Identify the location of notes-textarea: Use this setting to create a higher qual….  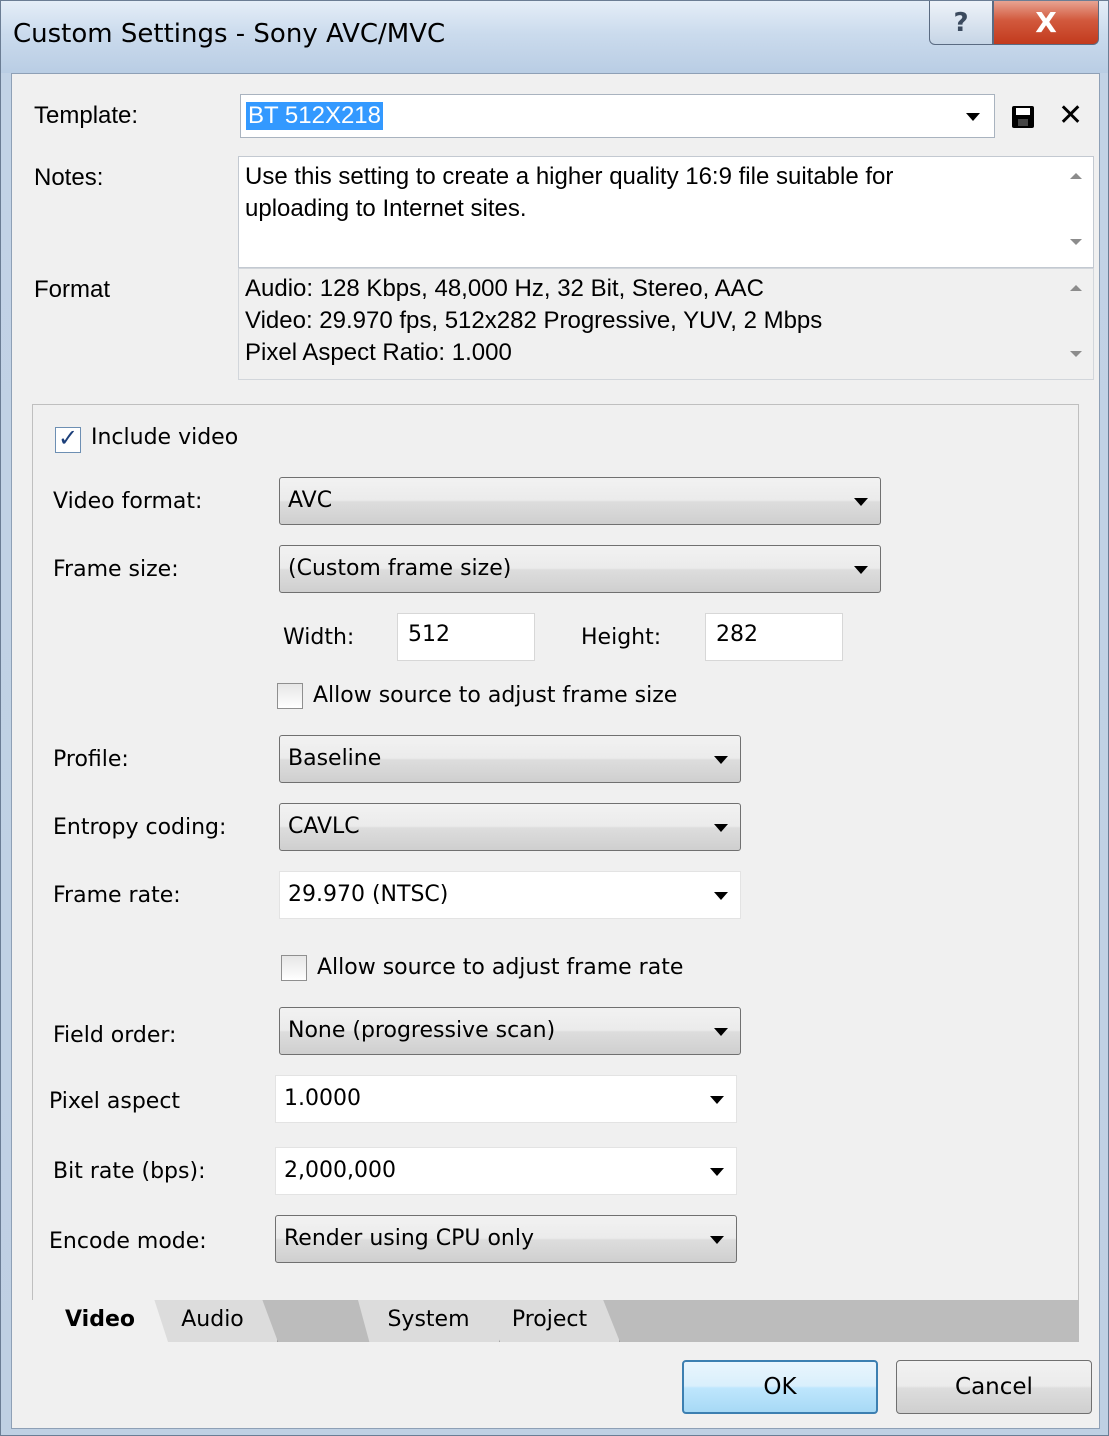
(666, 212).